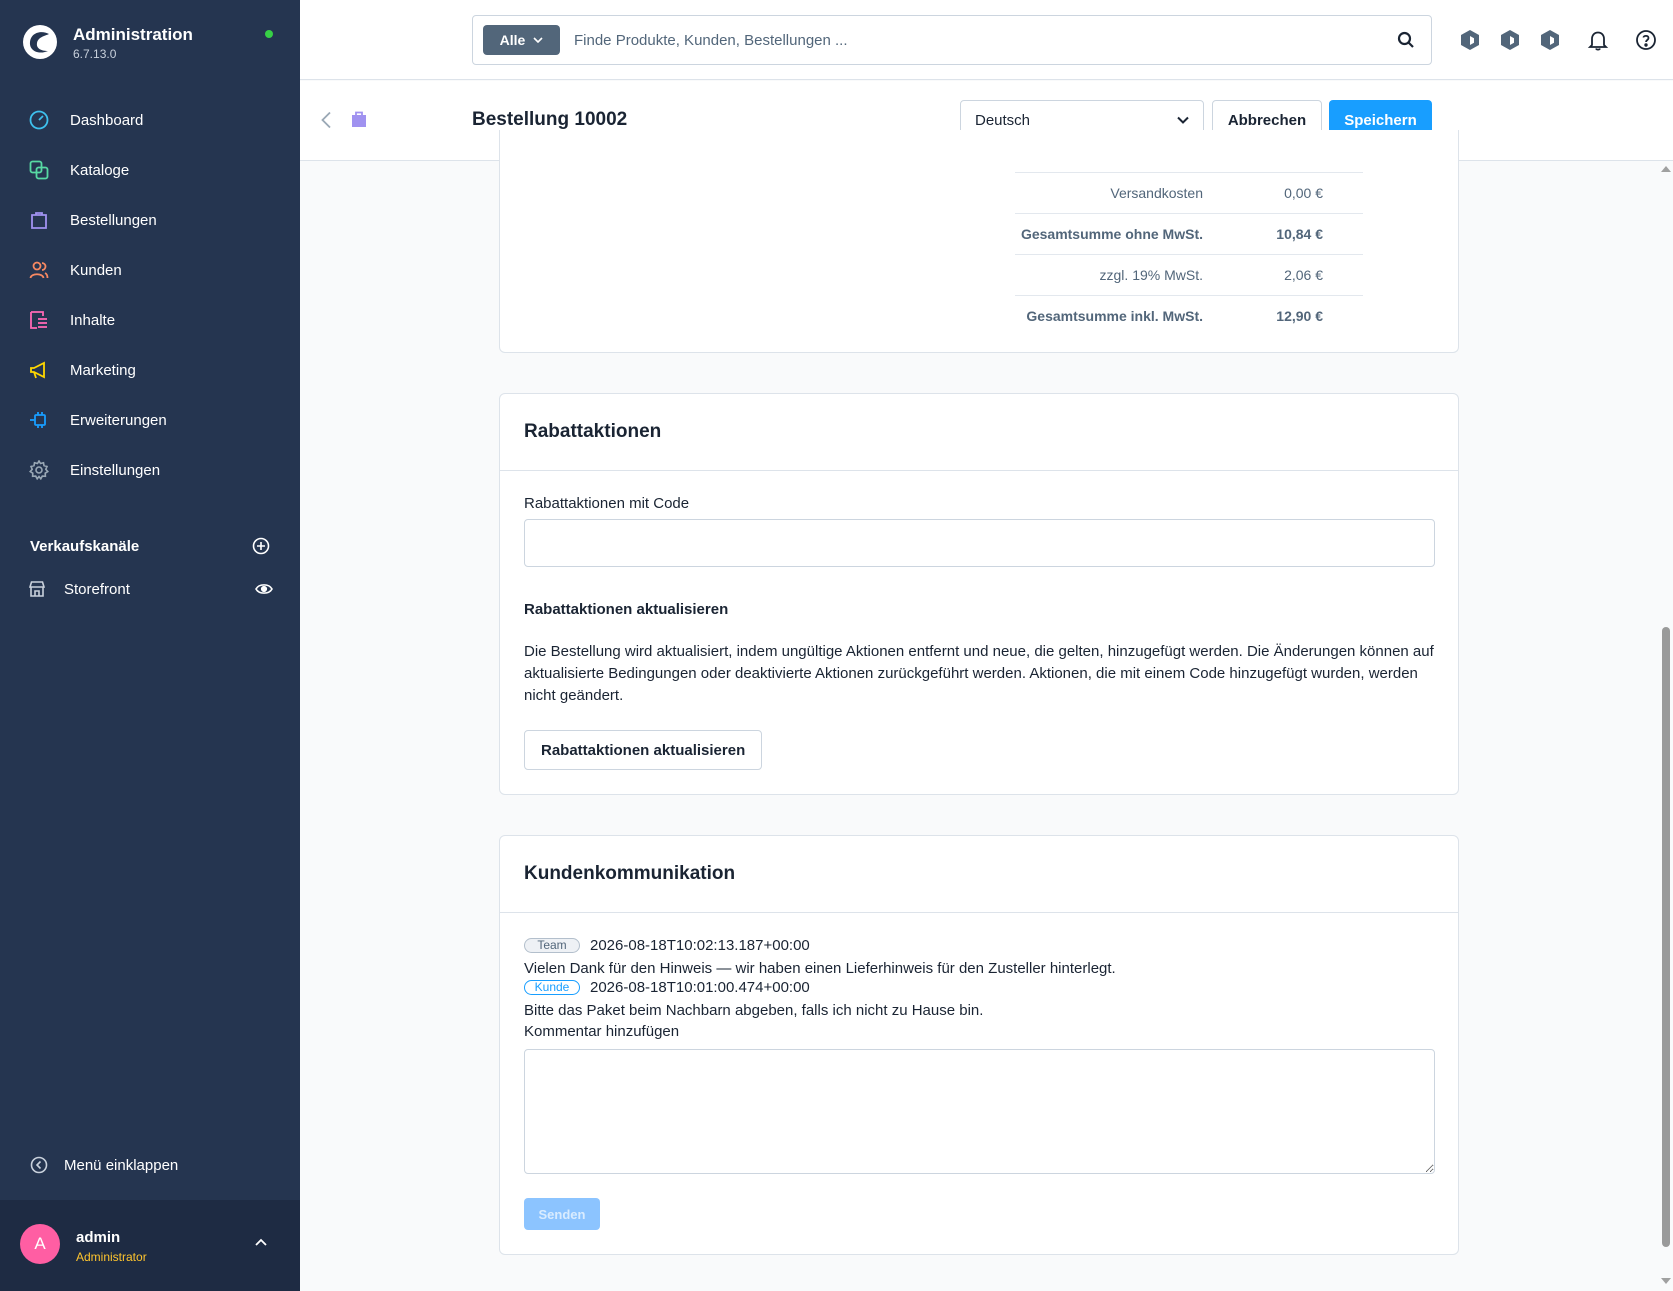 The width and height of the screenshot is (1673, 1291). I want to click on page-scrollbar, so click(1665, 726).